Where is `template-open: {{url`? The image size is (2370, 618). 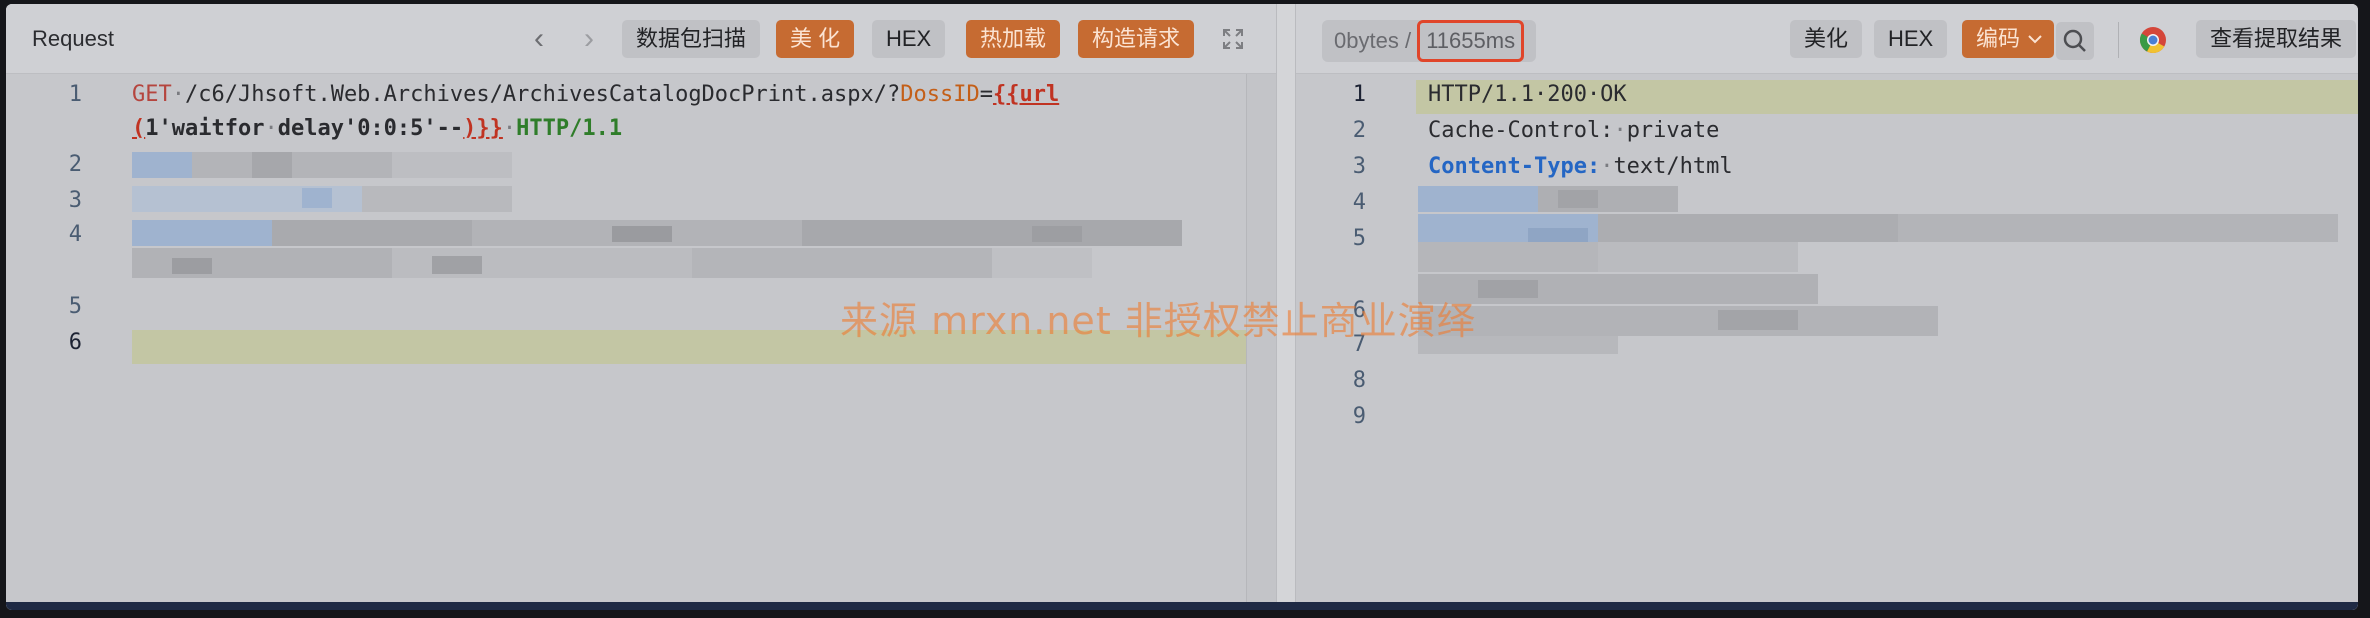
template-open: {{url is located at coordinates (1026, 94).